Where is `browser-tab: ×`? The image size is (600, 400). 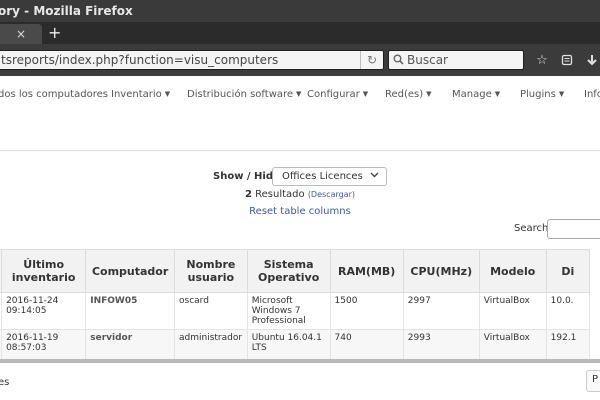
browser-tab: × is located at coordinates (21, 34).